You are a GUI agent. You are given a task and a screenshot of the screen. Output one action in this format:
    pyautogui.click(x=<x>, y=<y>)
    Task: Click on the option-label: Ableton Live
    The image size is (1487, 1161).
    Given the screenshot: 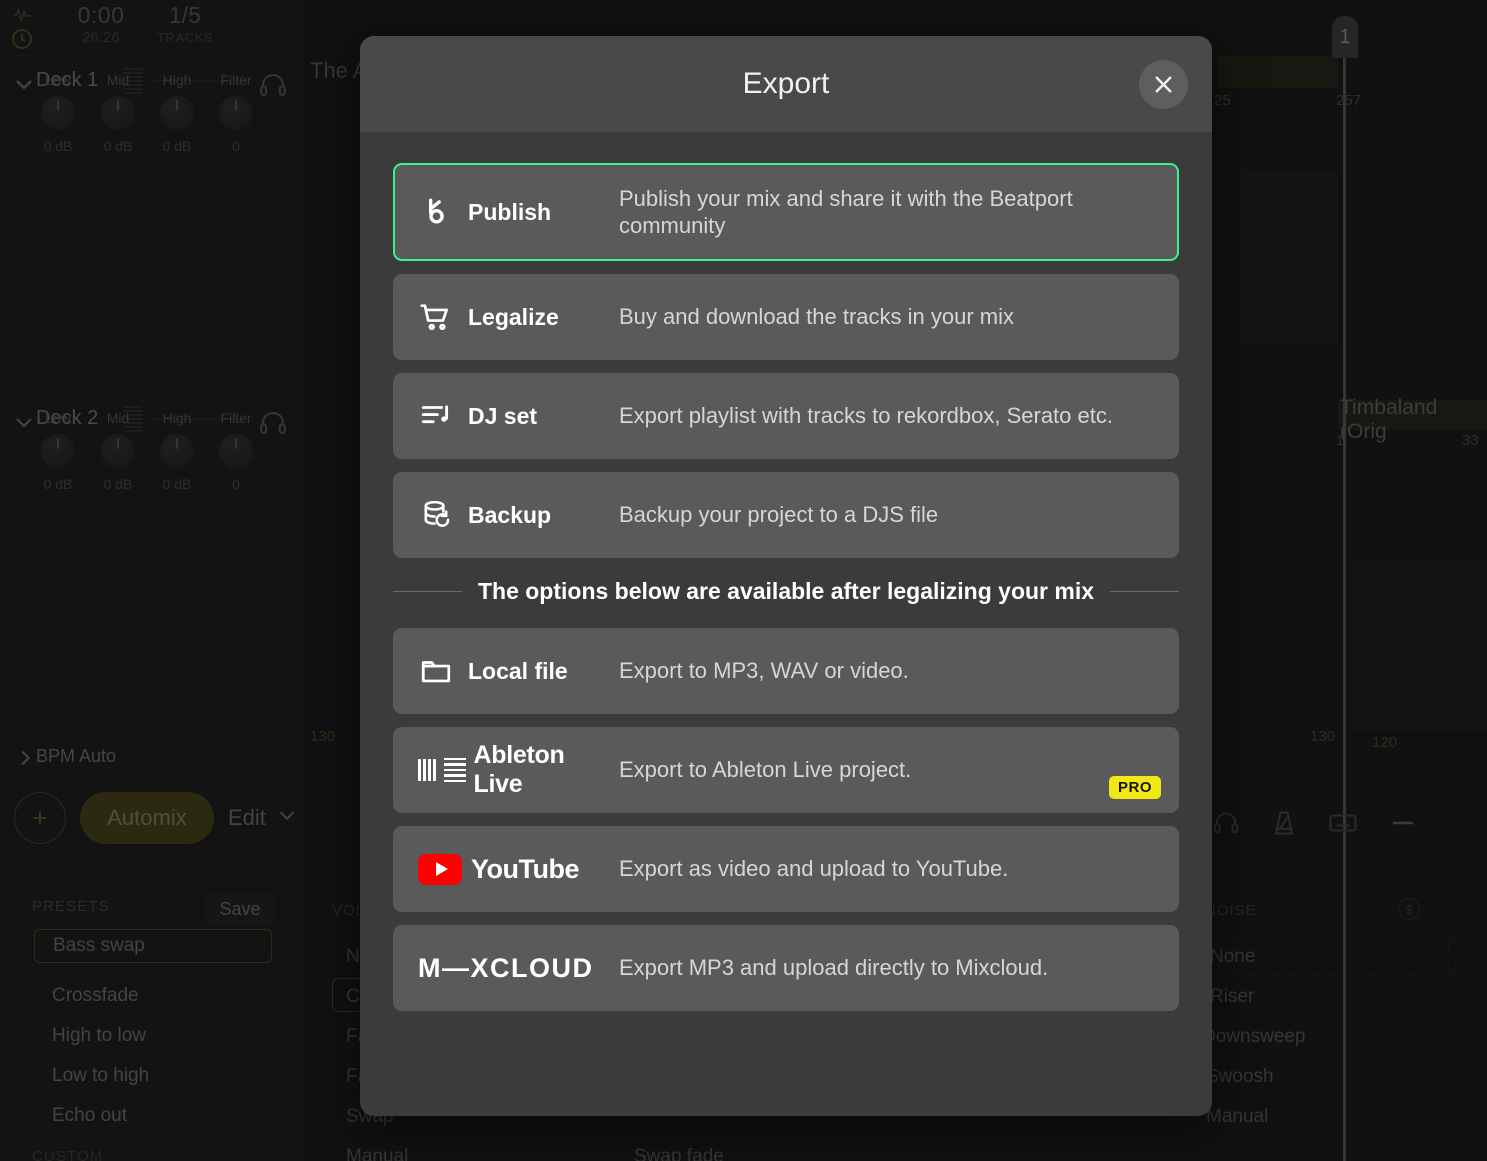 What is the action you would take?
    pyautogui.click(x=519, y=769)
    